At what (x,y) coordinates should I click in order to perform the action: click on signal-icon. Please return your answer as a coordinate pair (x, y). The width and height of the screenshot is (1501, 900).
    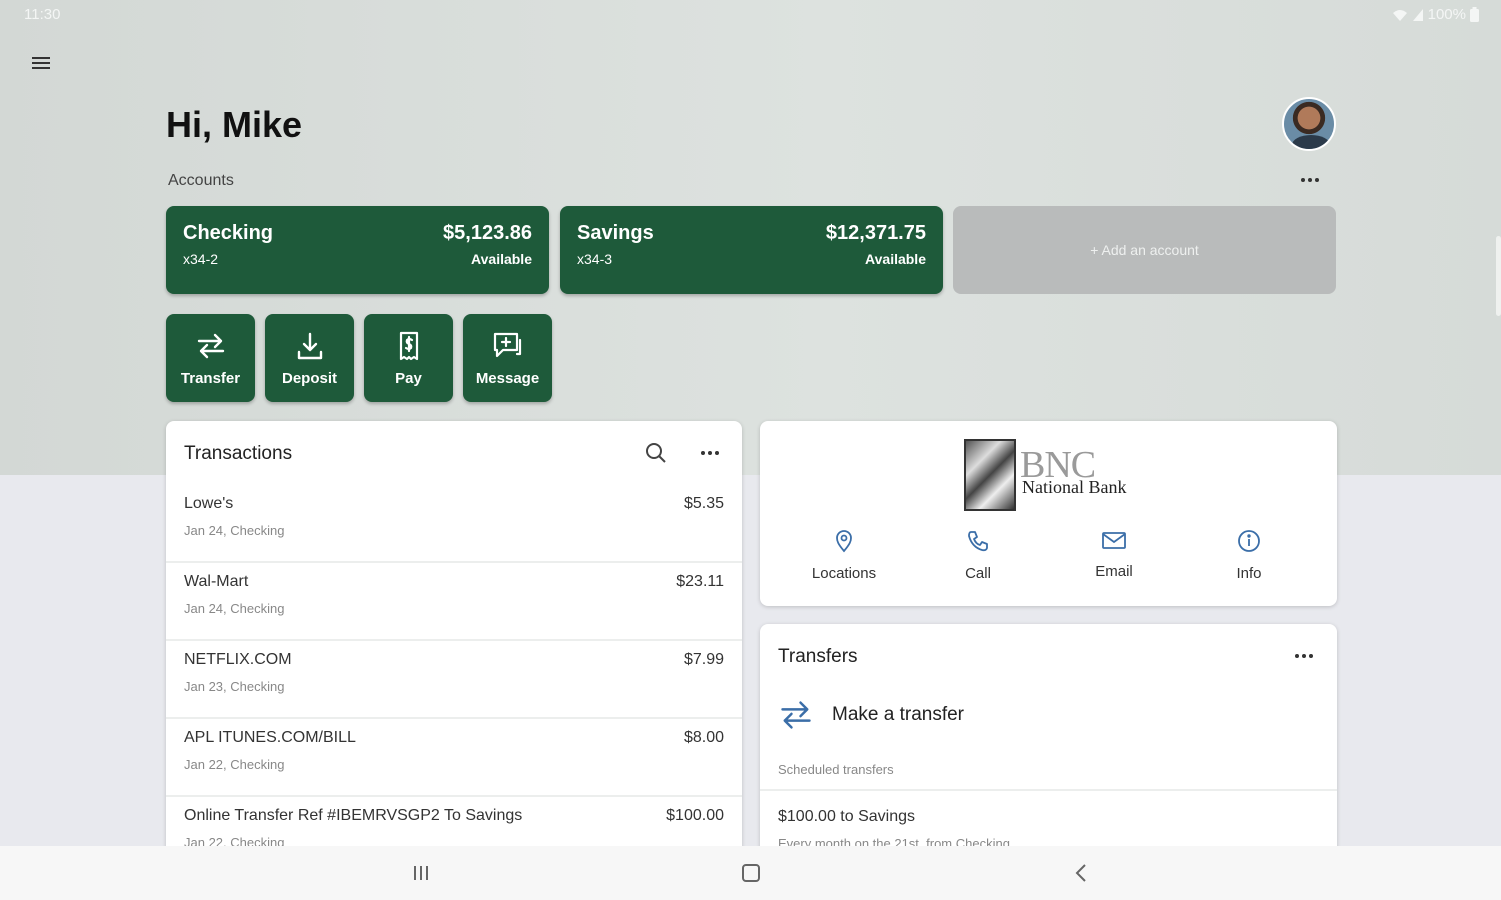
    Looking at the image, I should click on (1417, 14).